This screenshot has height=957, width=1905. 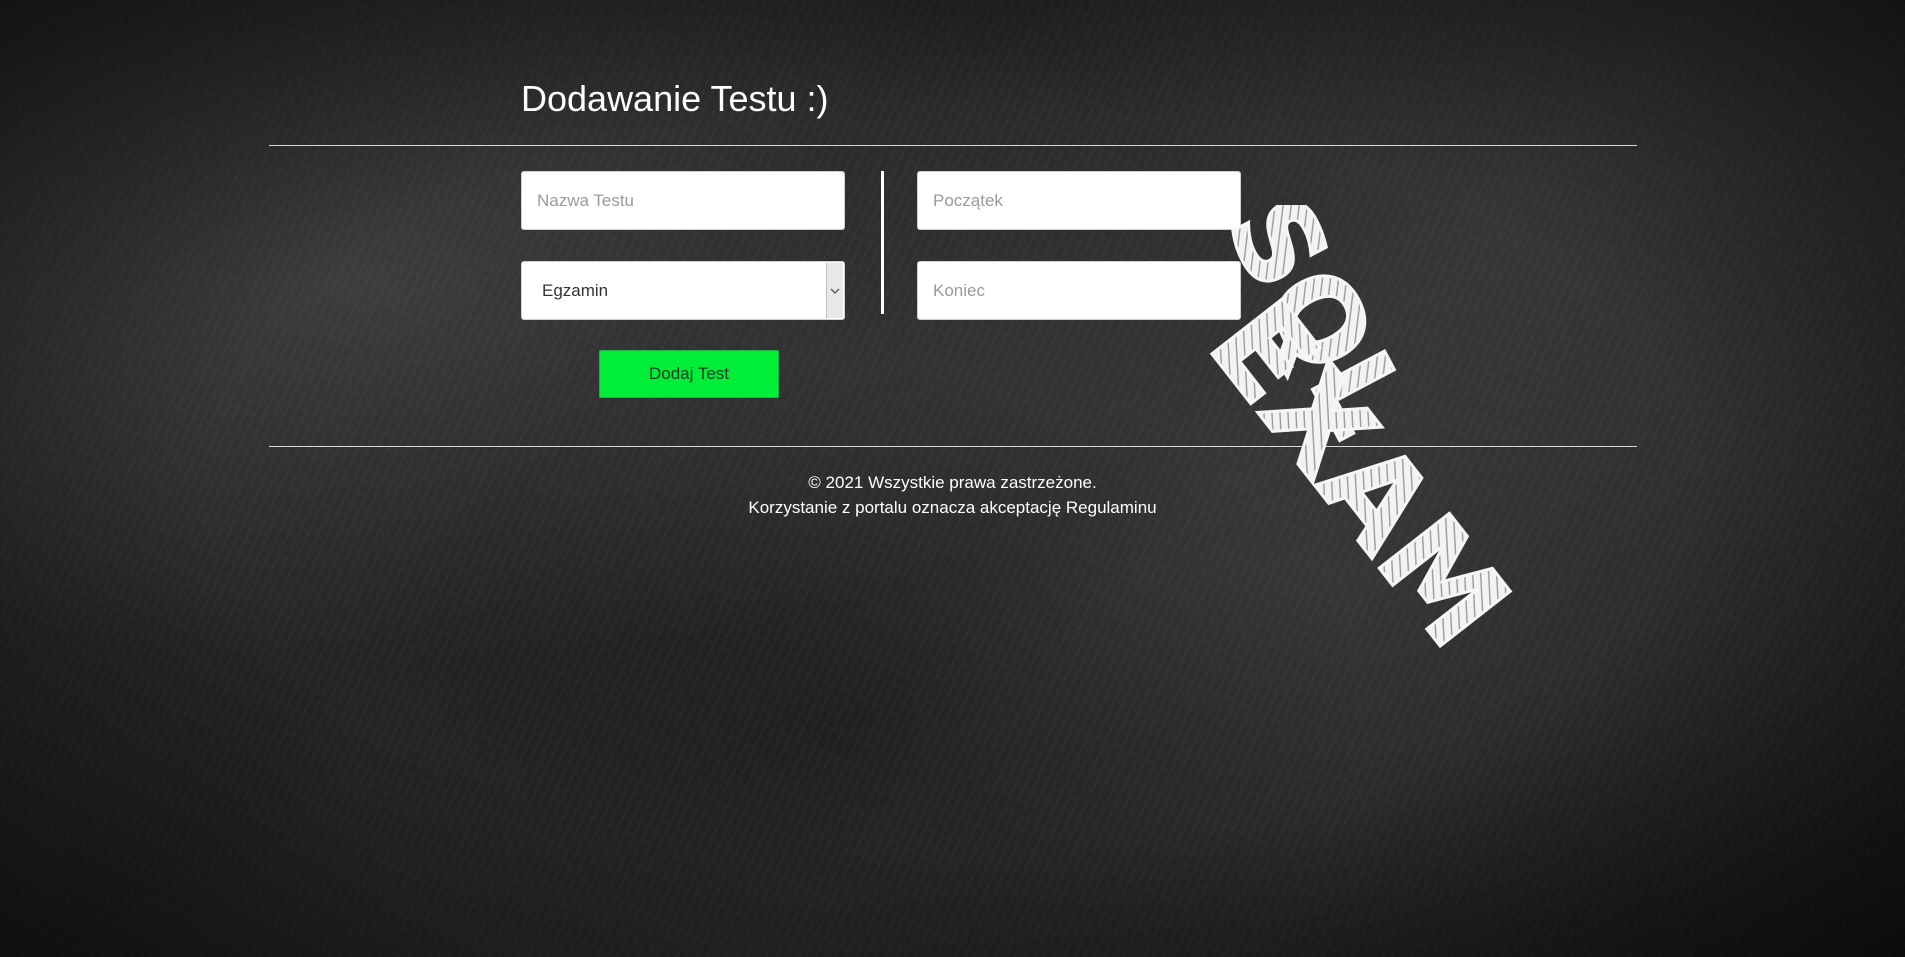 What do you see at coordinates (1361, 439) in the screenshot?
I see `sqlexam-logo: SQL EXAM` at bounding box center [1361, 439].